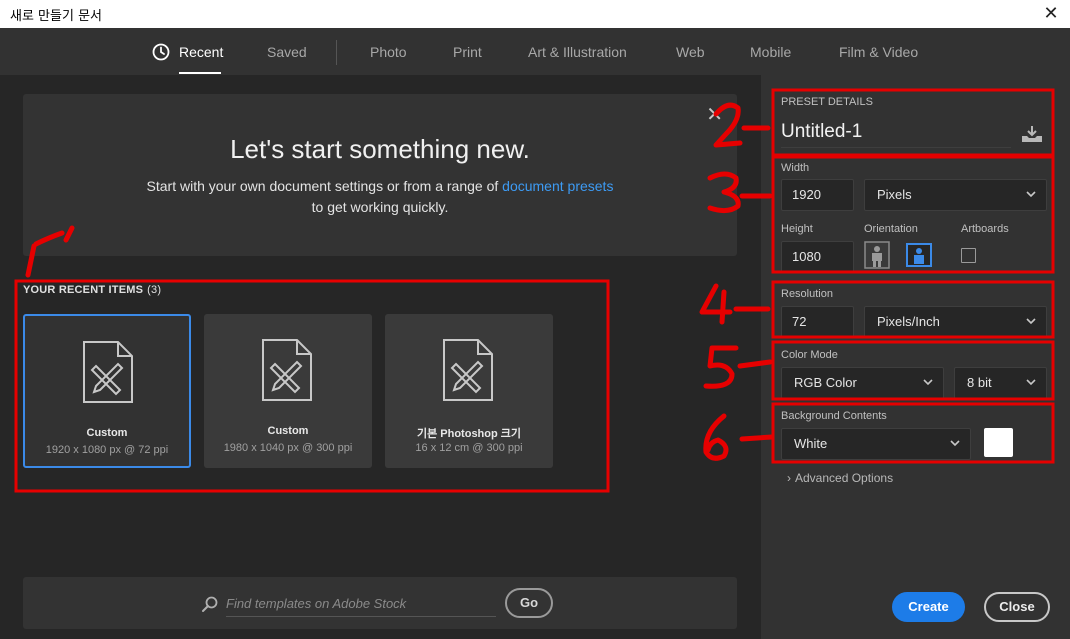  I want to click on color-mode-value: RGB Color, so click(825, 382).